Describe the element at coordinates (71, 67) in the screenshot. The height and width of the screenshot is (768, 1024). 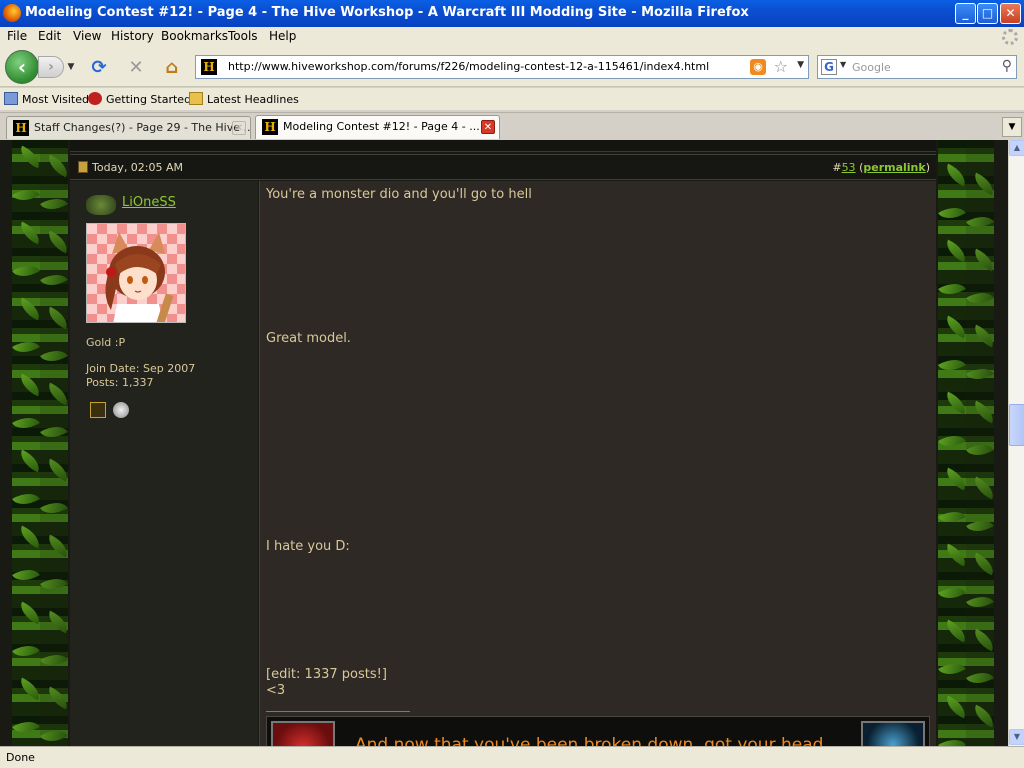
I see `history-dropdown-button: ▼` at that location.